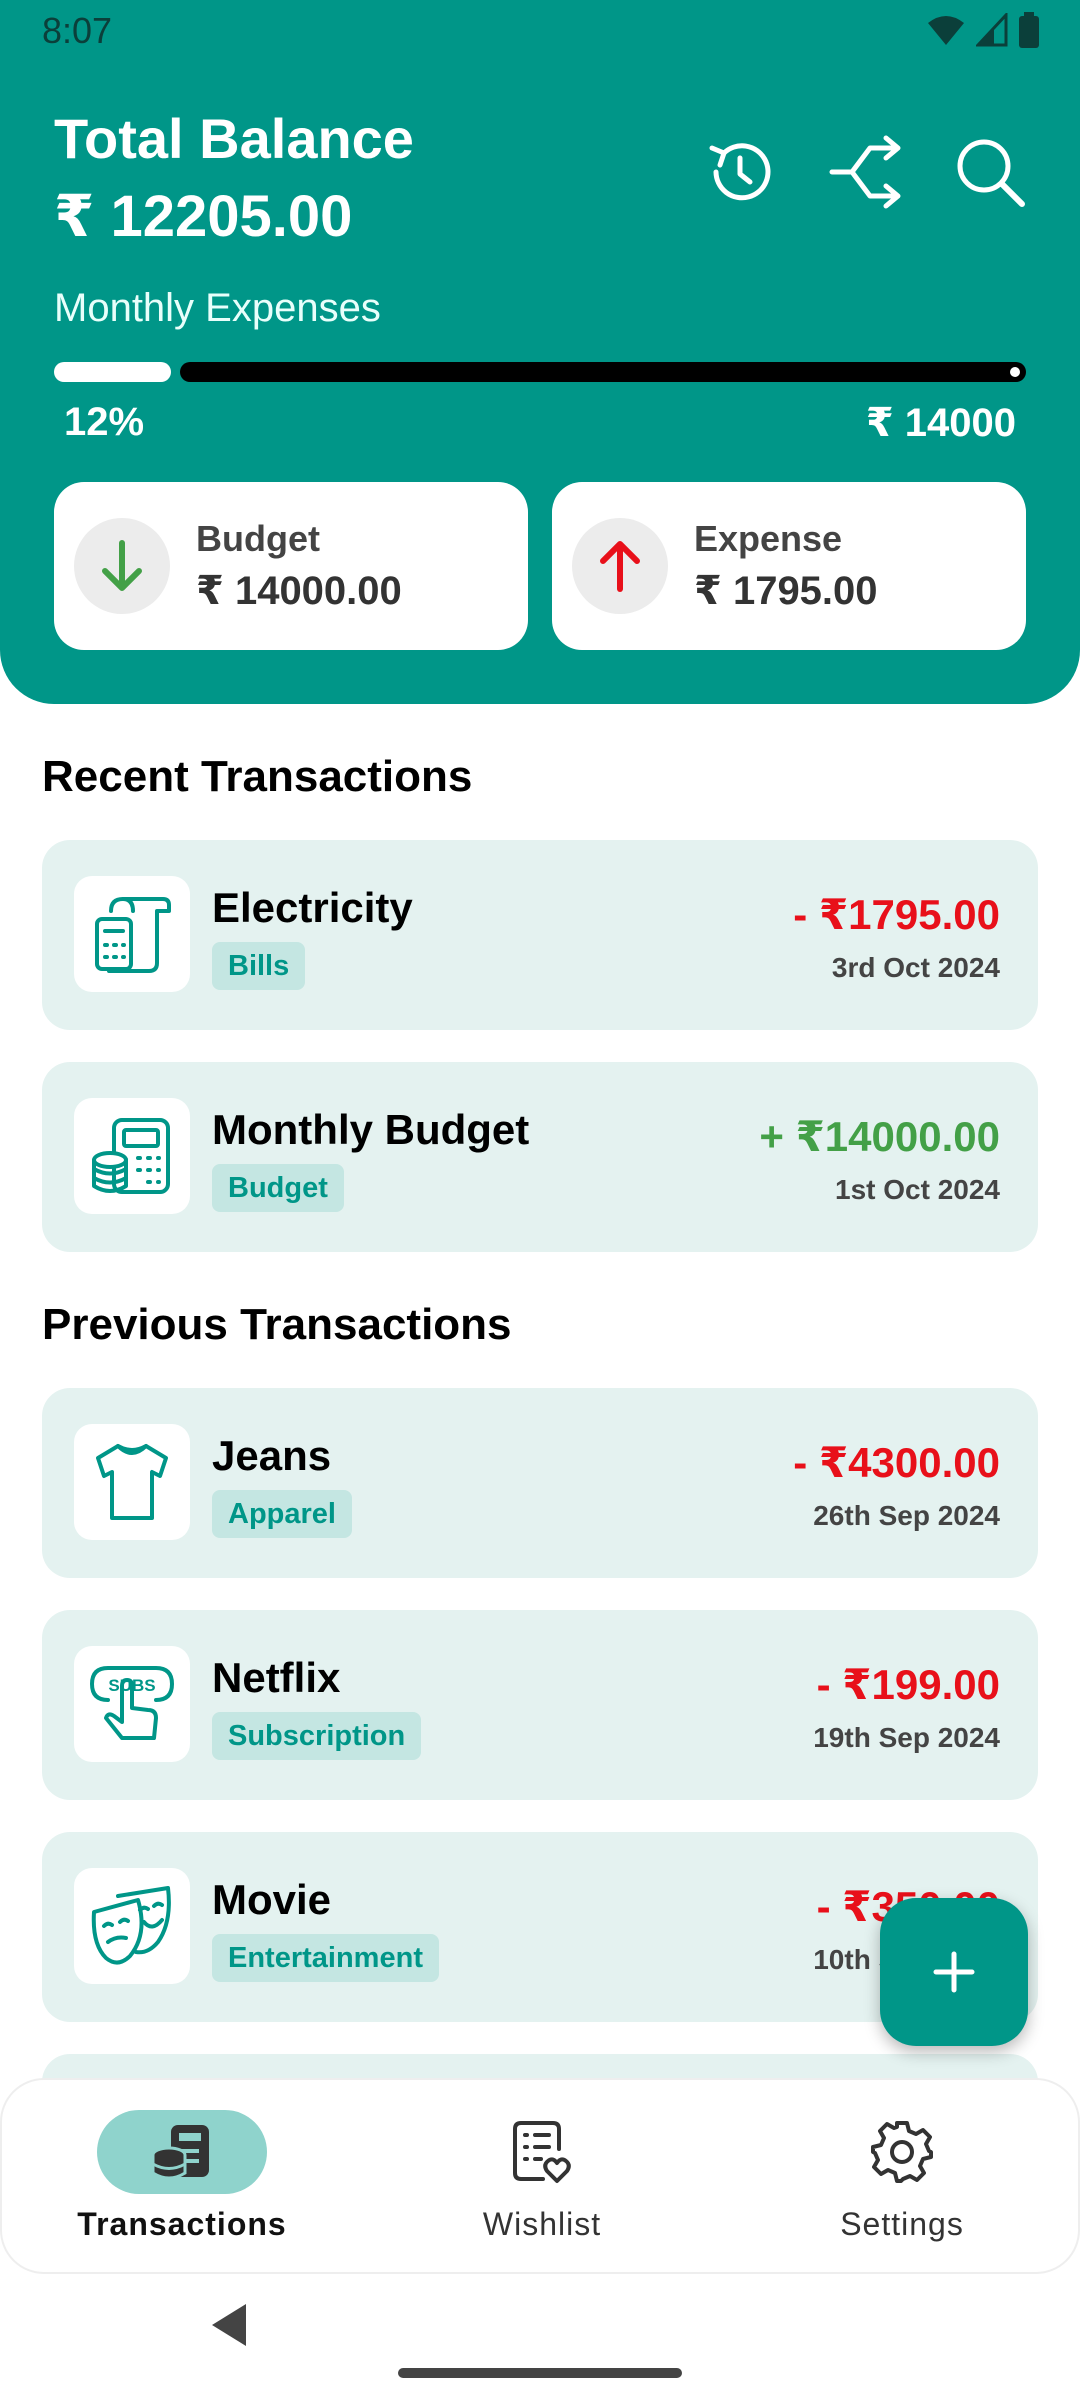  Describe the element at coordinates (540, 2373) in the screenshot. I see `home-gesture-bar` at that location.